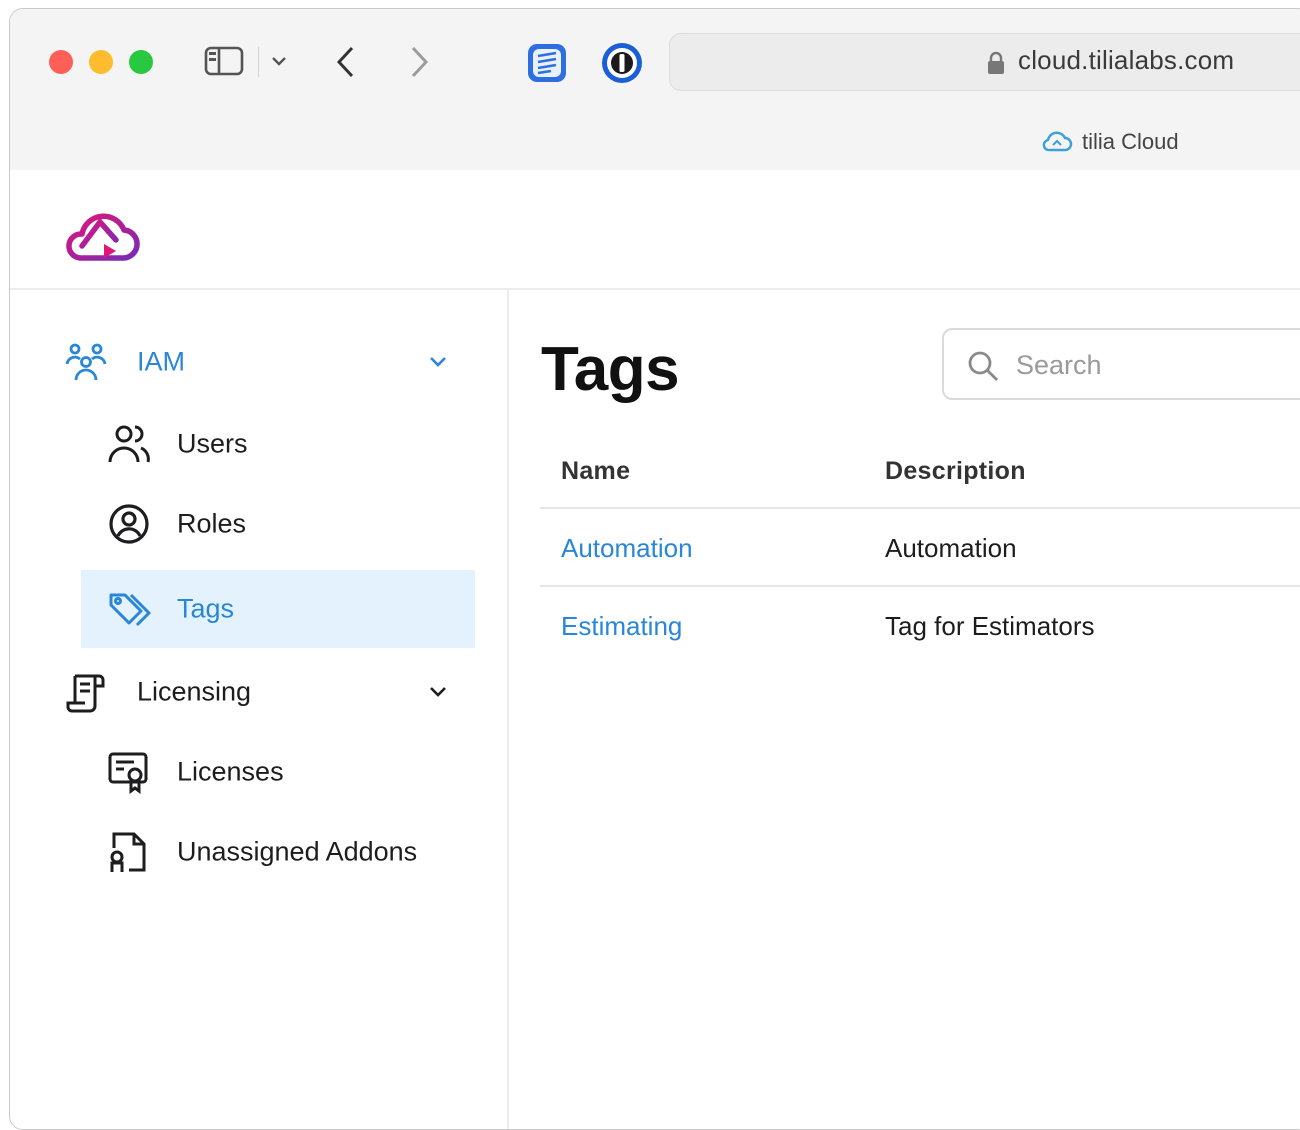 The image size is (1300, 1130). I want to click on page-title: Tags, so click(610, 369).